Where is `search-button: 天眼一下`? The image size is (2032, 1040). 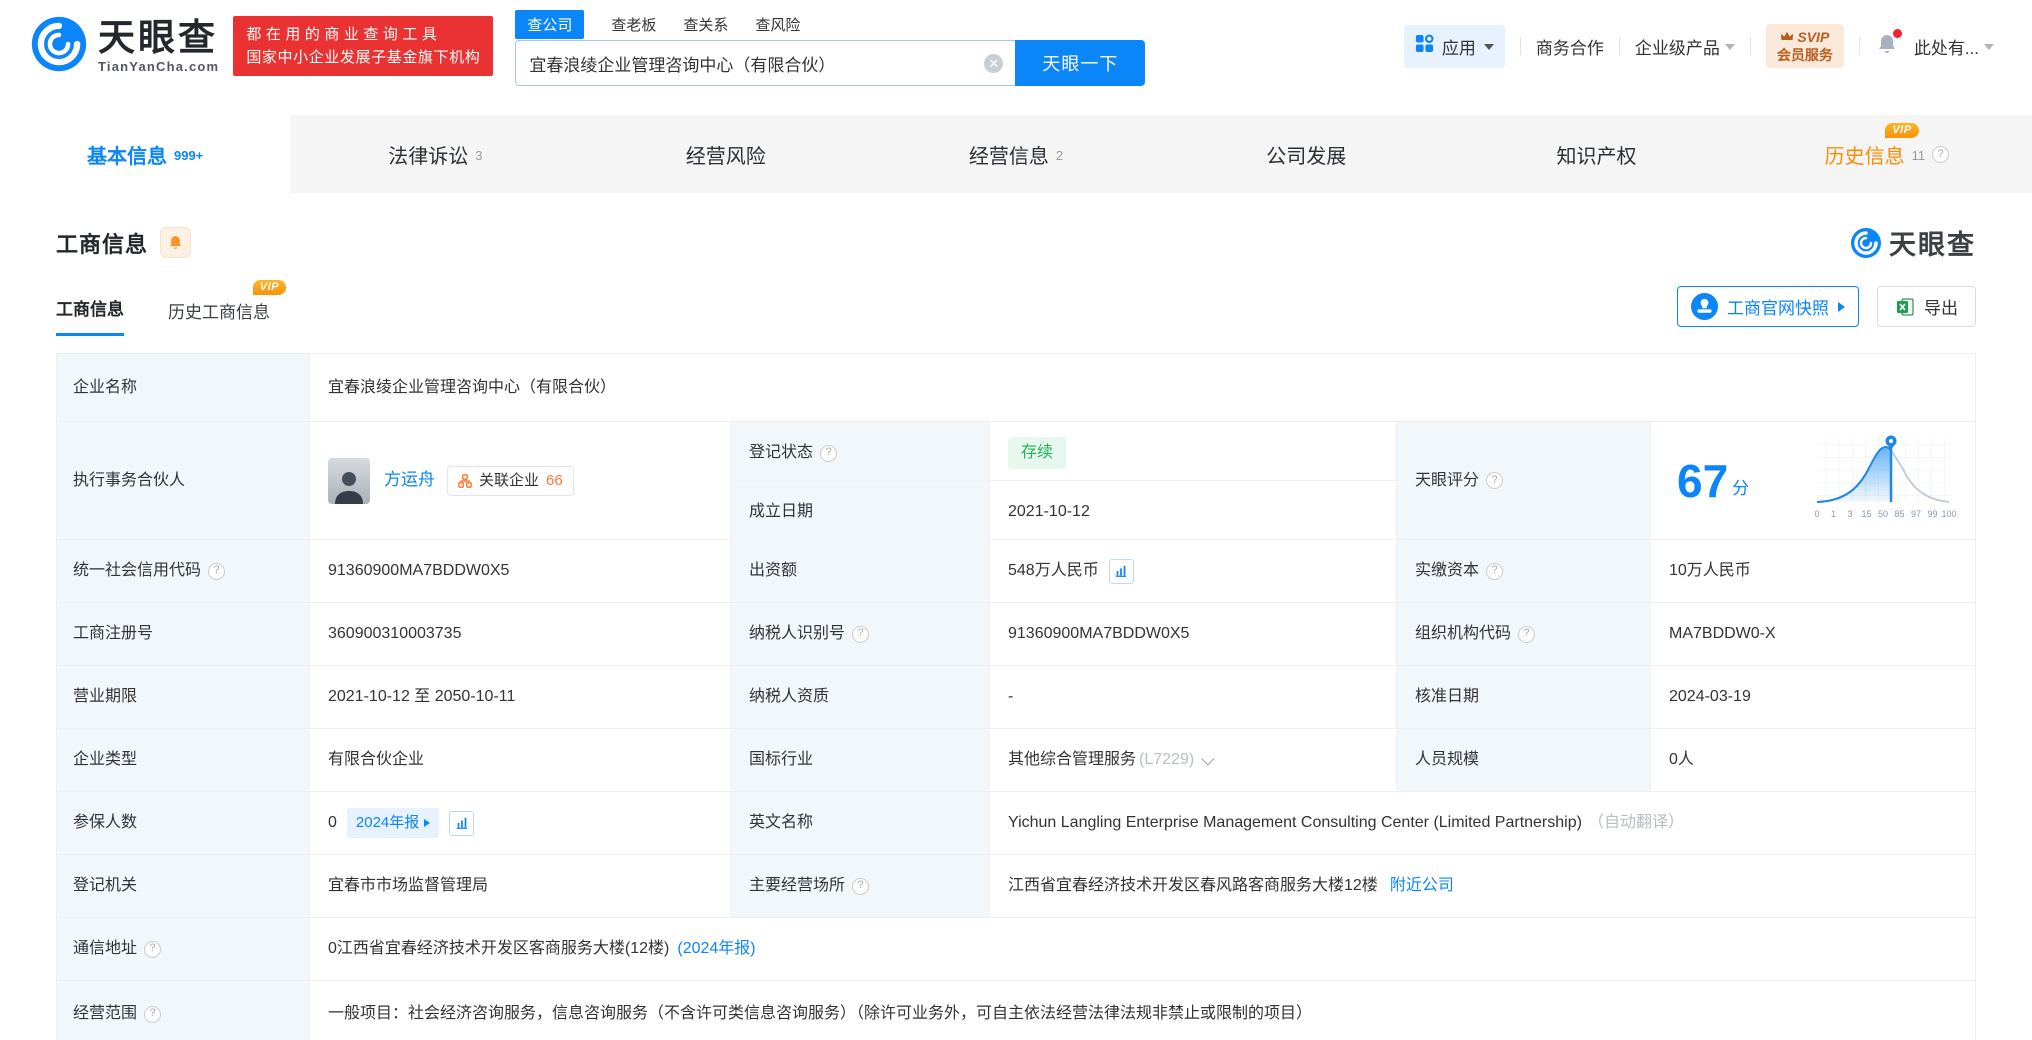 search-button: 天眼一下 is located at coordinates (1080, 63).